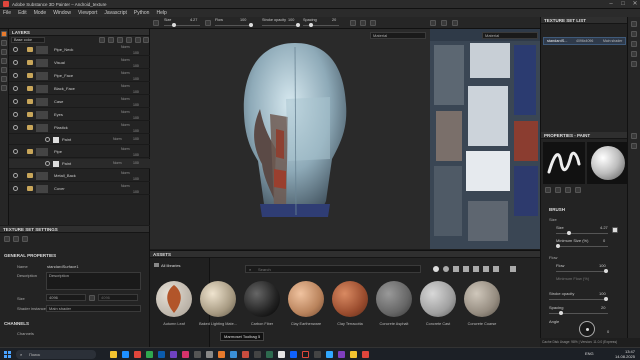 The height and width of the screenshot is (360, 640). Describe the element at coordinates (291, 20) in the screenshot. I see `stroke-opacity-value: 100` at that location.